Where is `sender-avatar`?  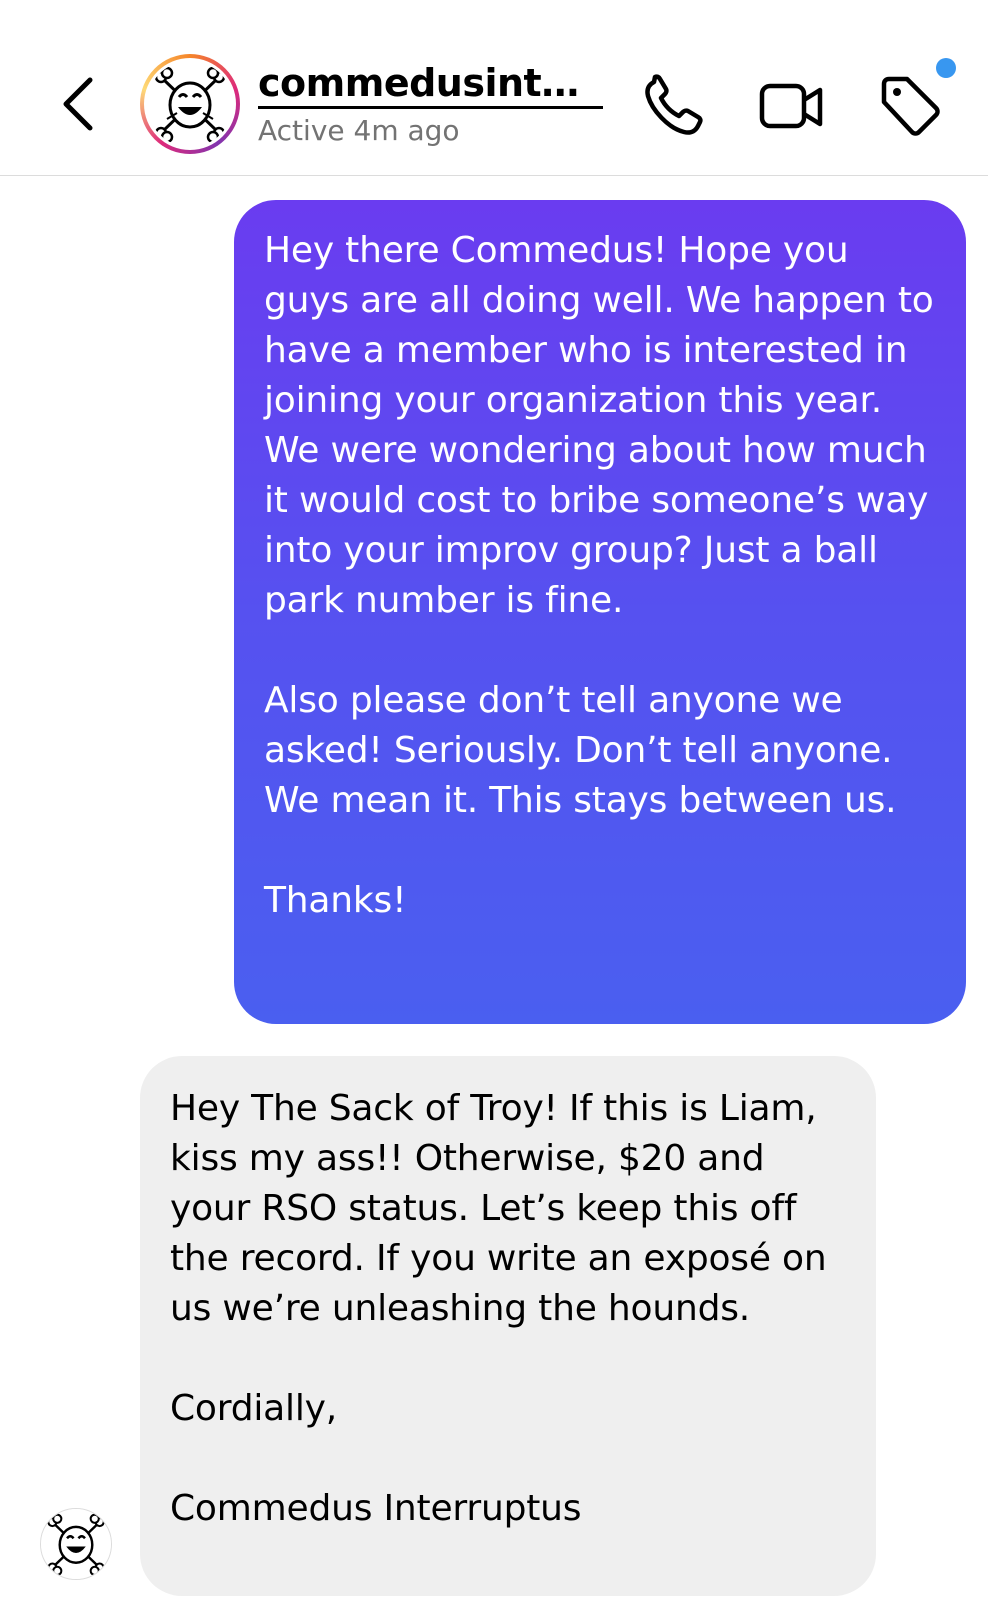
sender-avatar is located at coordinates (76, 1544).